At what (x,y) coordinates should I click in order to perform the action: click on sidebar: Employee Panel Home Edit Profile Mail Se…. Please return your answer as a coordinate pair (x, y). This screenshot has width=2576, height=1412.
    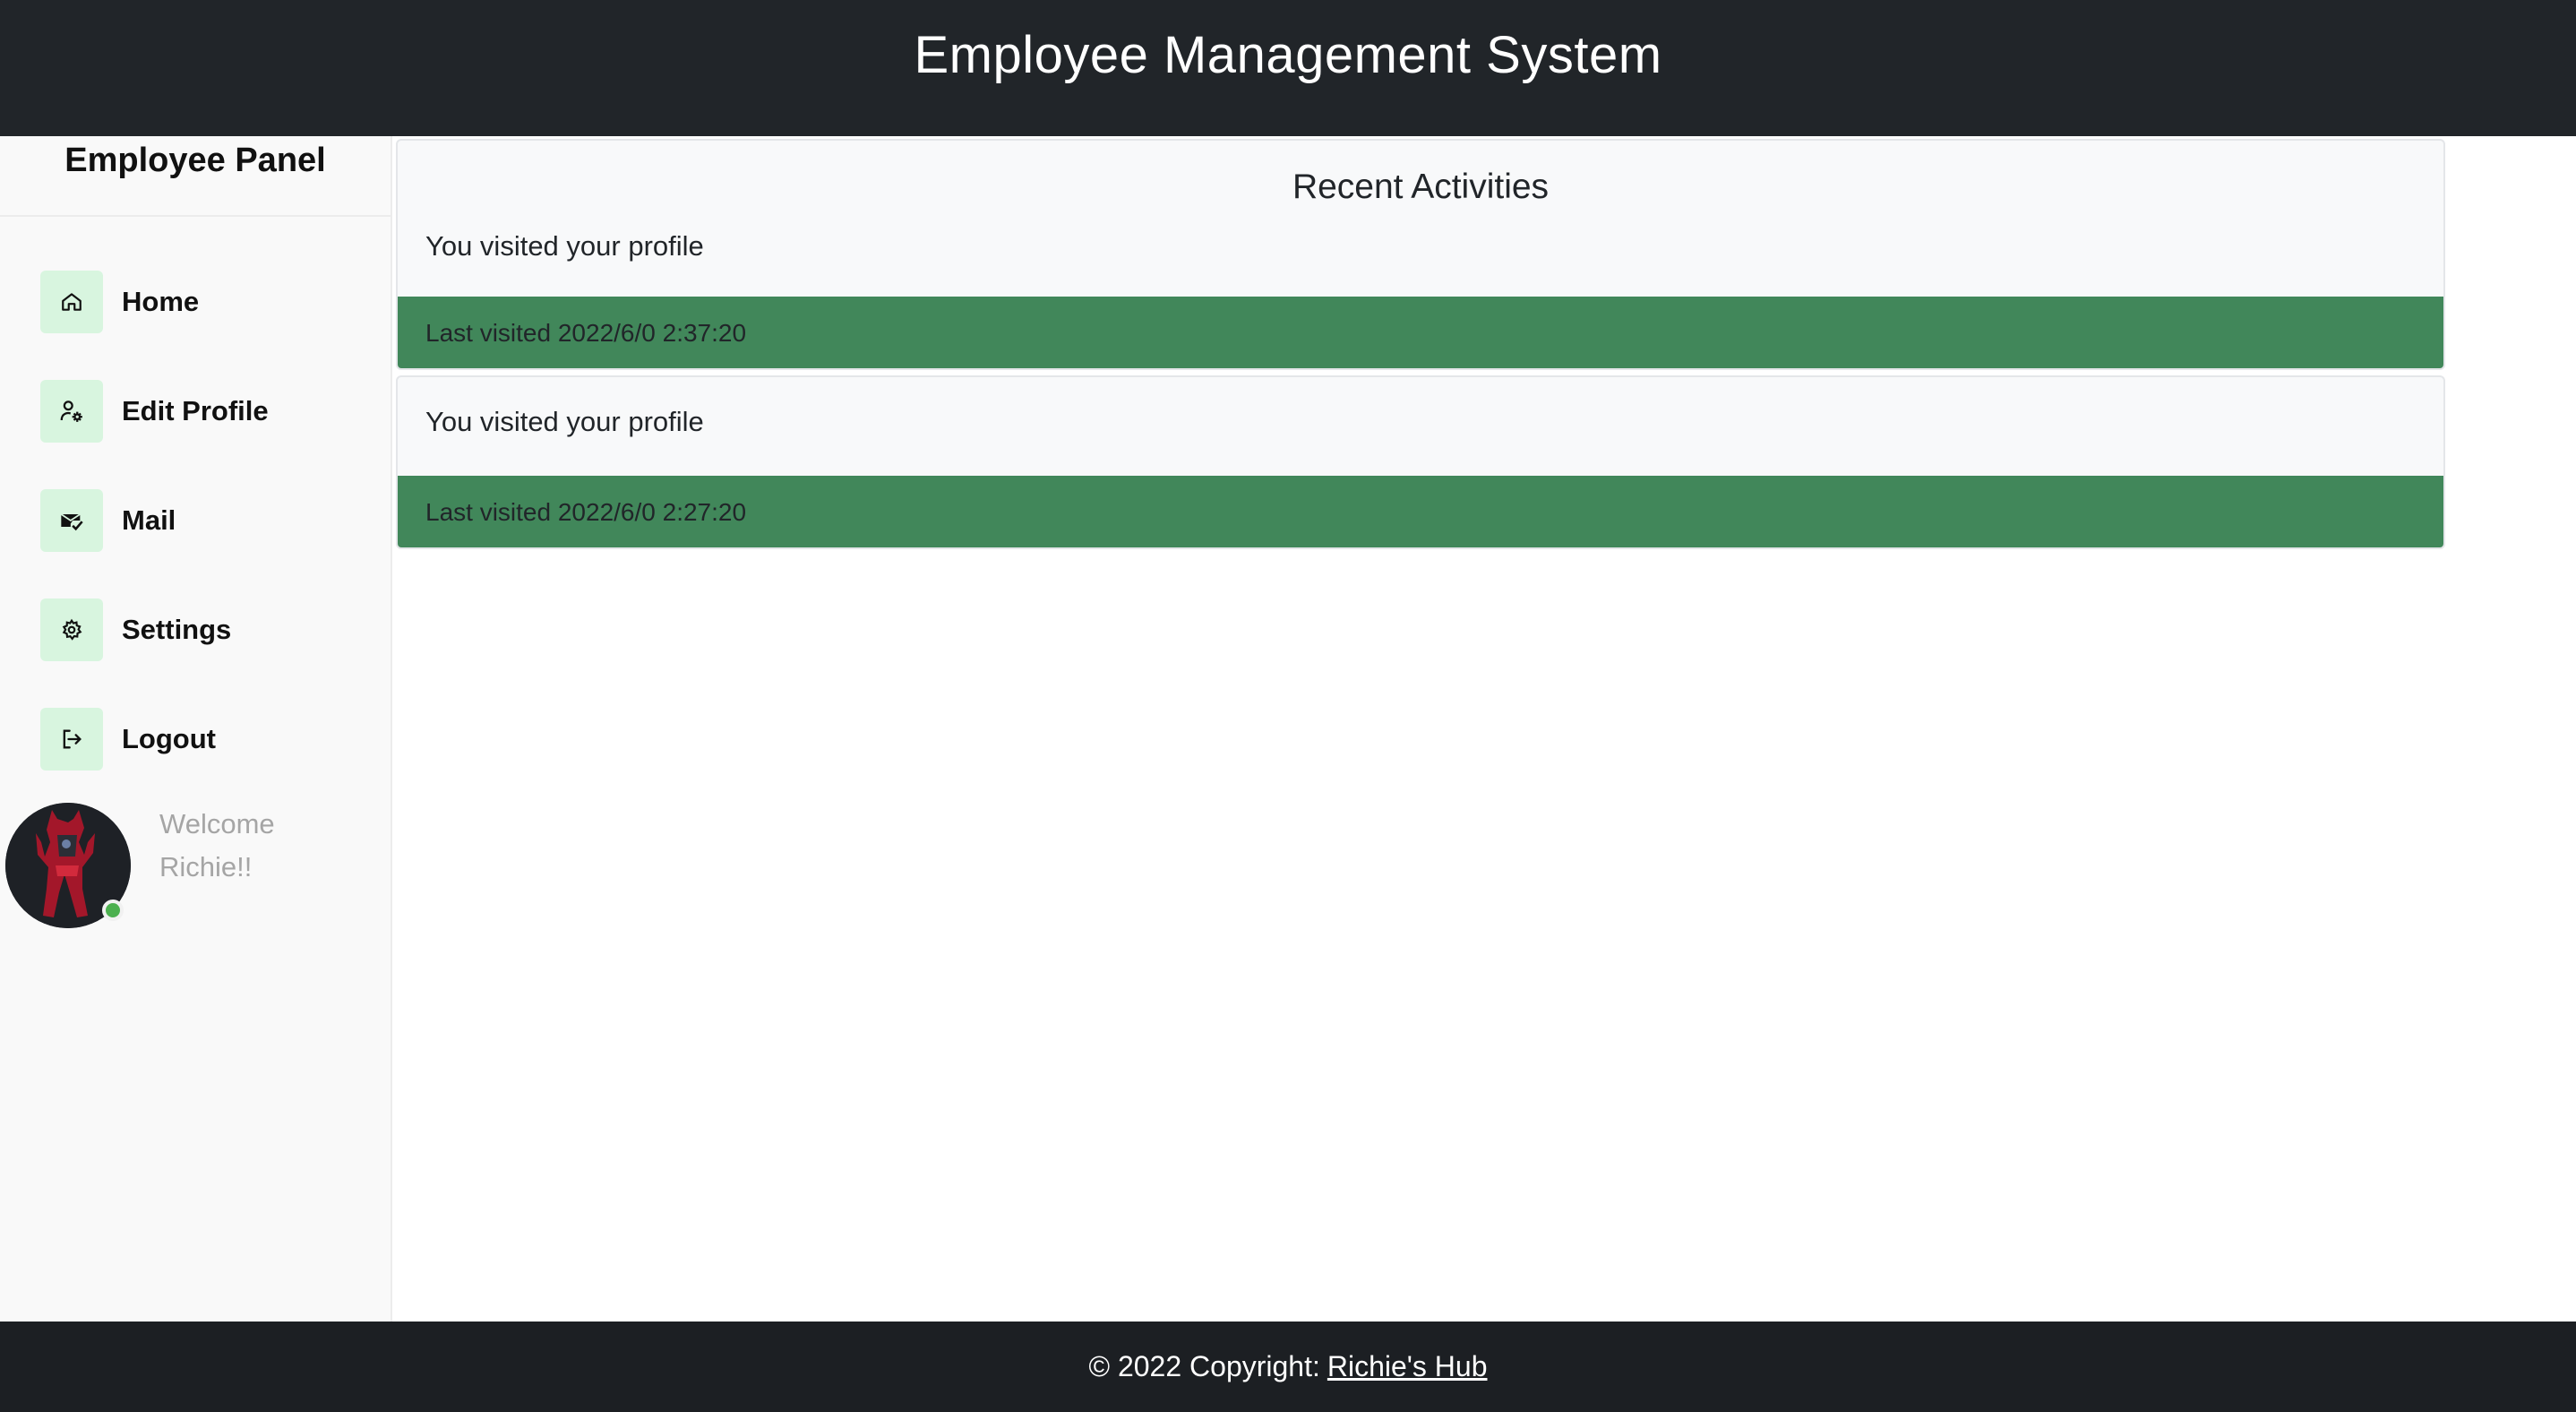
    Looking at the image, I should click on (196, 729).